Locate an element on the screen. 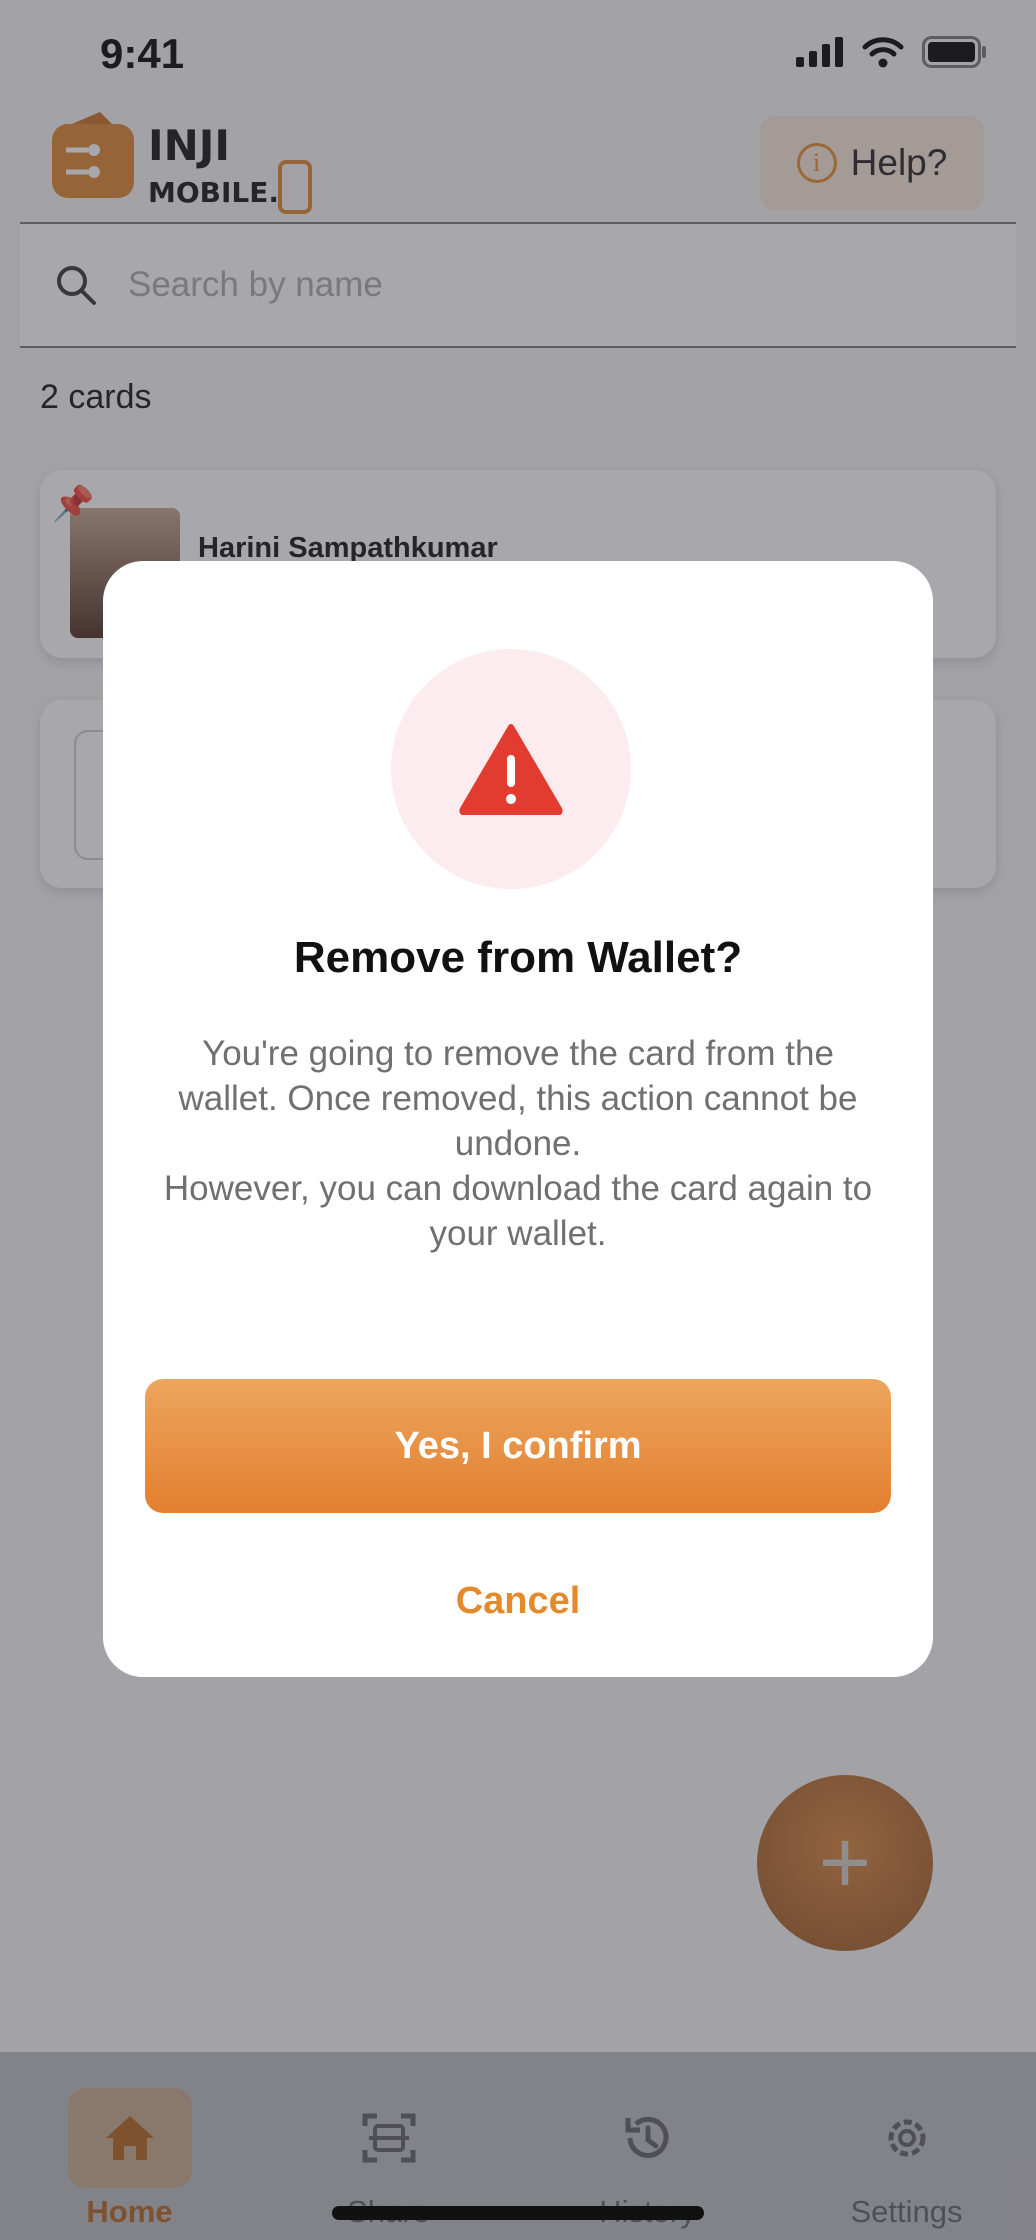 The image size is (1036, 2240). cancel-button: Cancel is located at coordinates (518, 1601).